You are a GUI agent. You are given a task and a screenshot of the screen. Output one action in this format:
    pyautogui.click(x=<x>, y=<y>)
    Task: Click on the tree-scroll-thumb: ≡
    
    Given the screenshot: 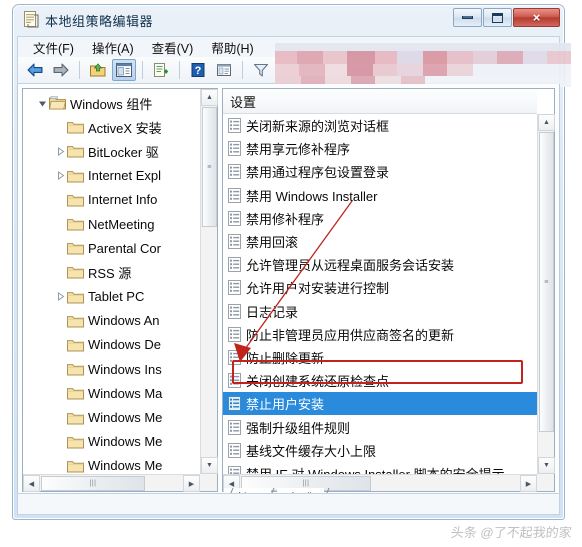 What is the action you would take?
    pyautogui.click(x=209, y=167)
    